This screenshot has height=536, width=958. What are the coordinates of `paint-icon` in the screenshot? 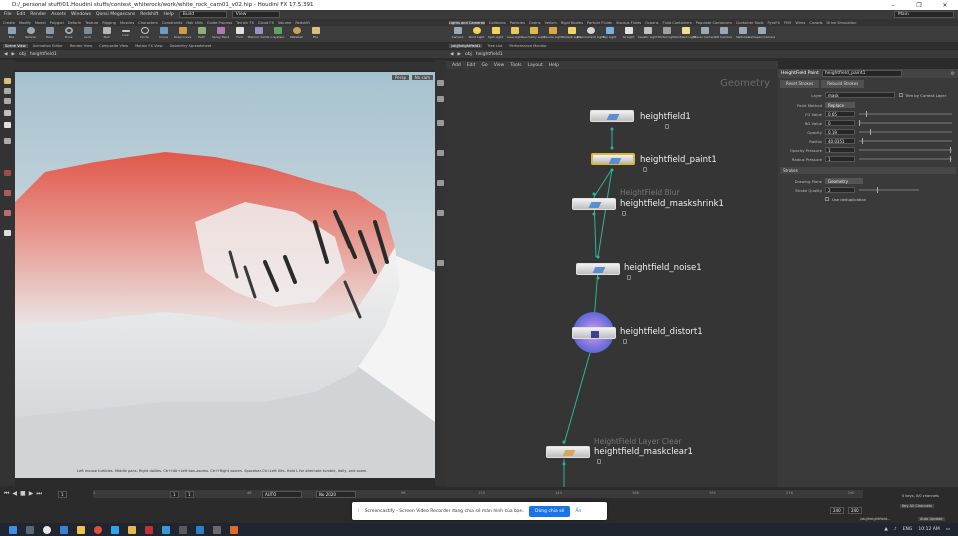 It's located at (7, 213).